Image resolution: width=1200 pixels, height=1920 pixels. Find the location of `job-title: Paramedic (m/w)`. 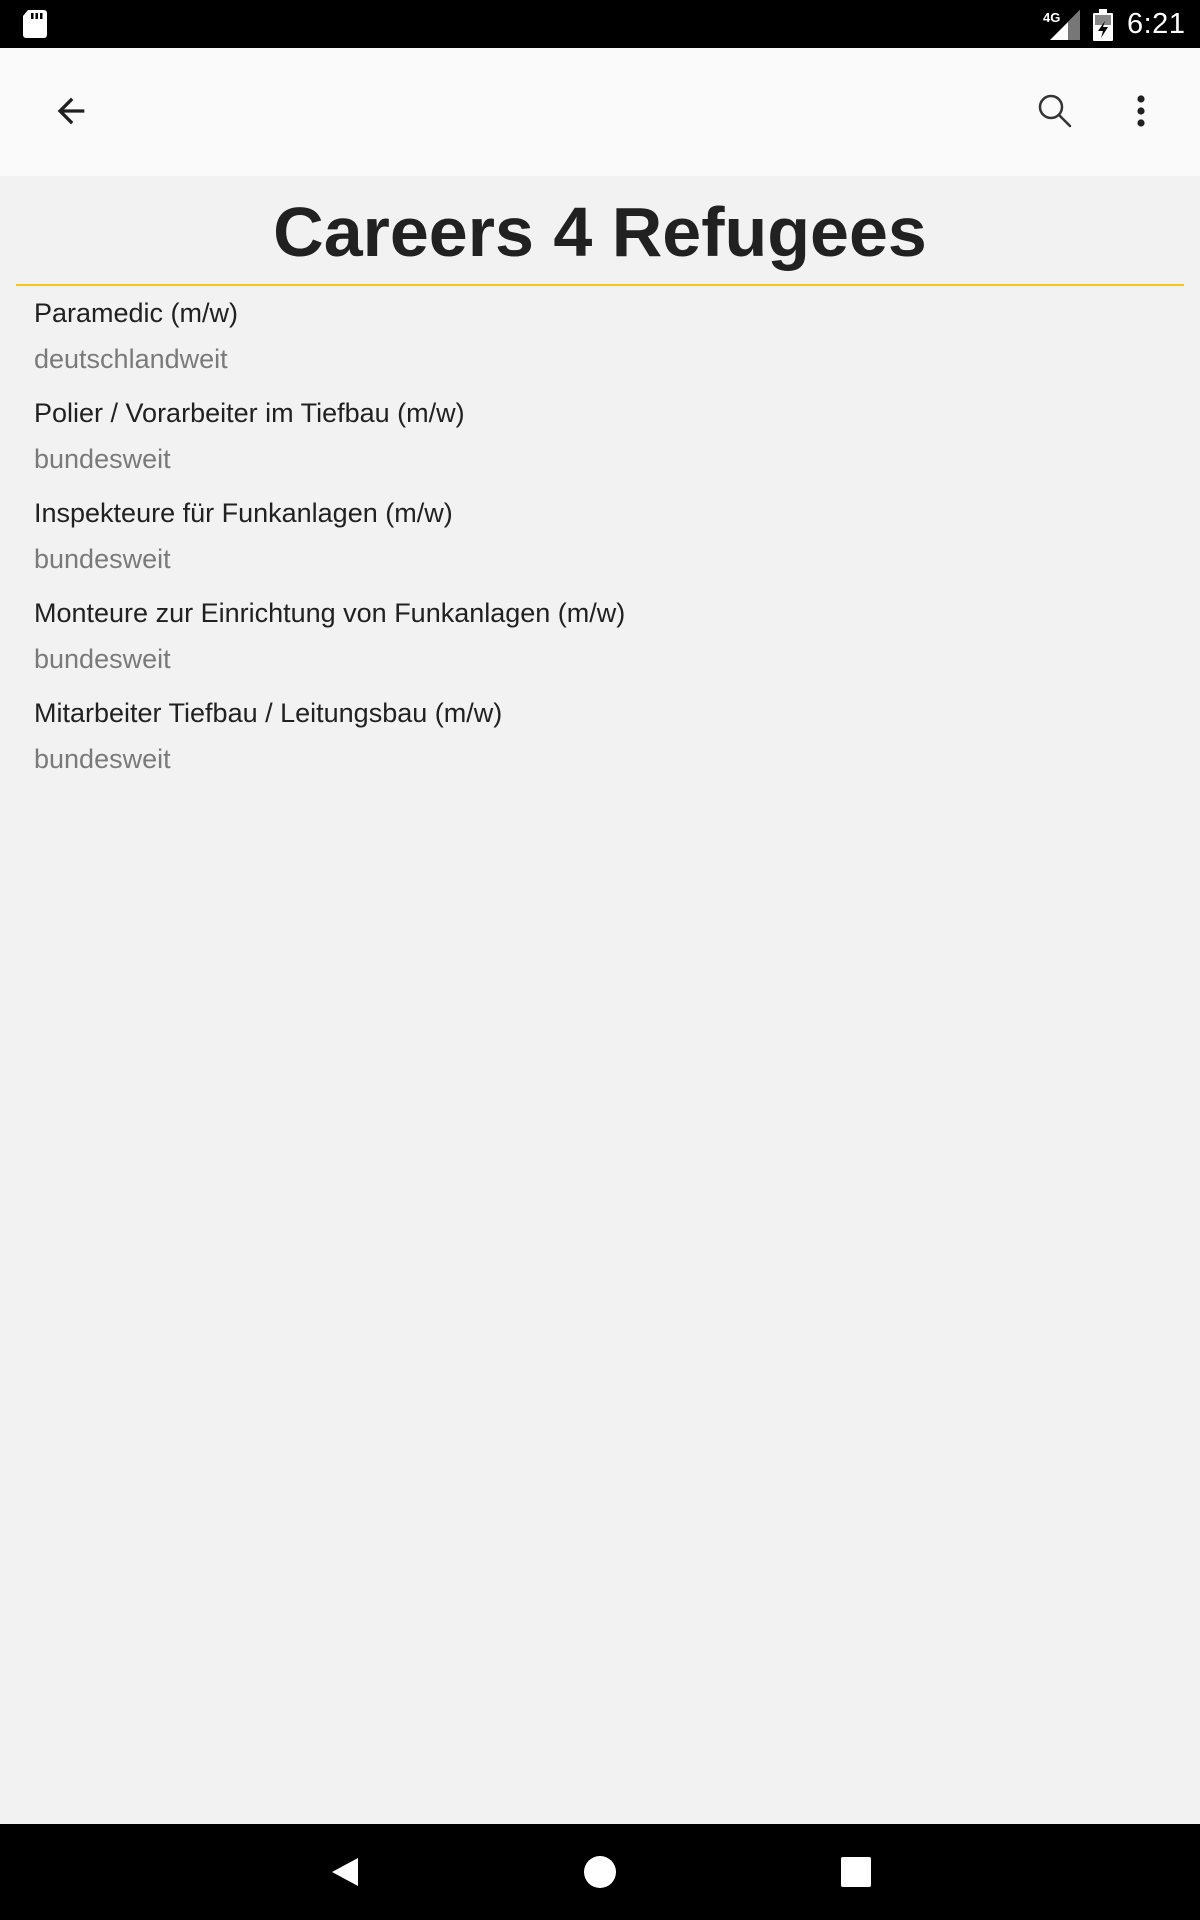

job-title: Paramedic (m/w) is located at coordinates (136, 313).